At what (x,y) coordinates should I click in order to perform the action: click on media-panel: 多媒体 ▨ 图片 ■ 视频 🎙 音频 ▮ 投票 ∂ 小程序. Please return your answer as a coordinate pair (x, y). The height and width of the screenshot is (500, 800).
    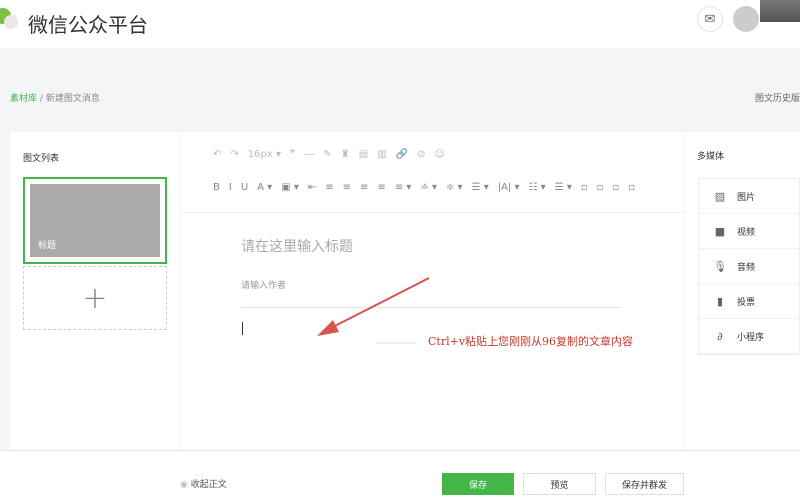
    Looking at the image, I should click on (742, 291).